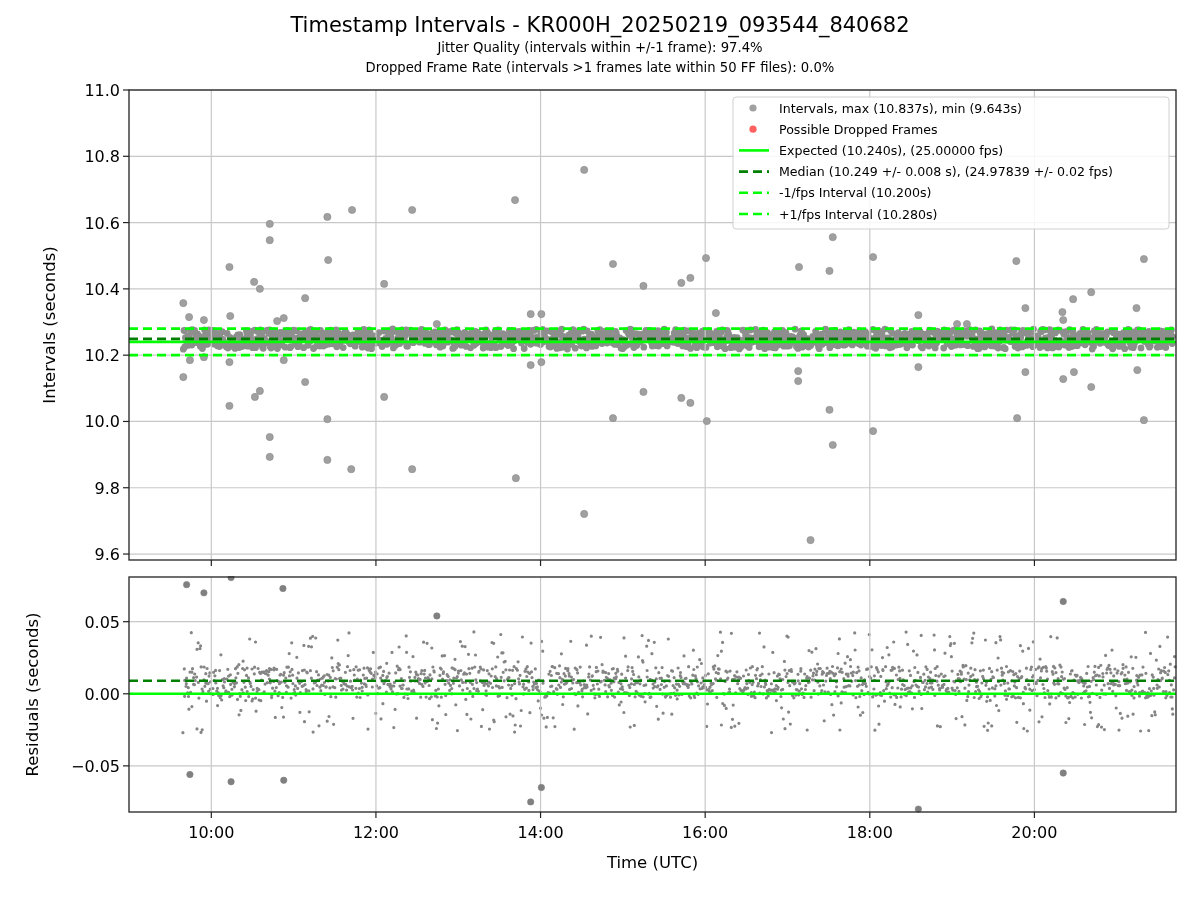 This screenshot has width=1200, height=900. I want to click on x-tick-label: 12:00, so click(375, 832).